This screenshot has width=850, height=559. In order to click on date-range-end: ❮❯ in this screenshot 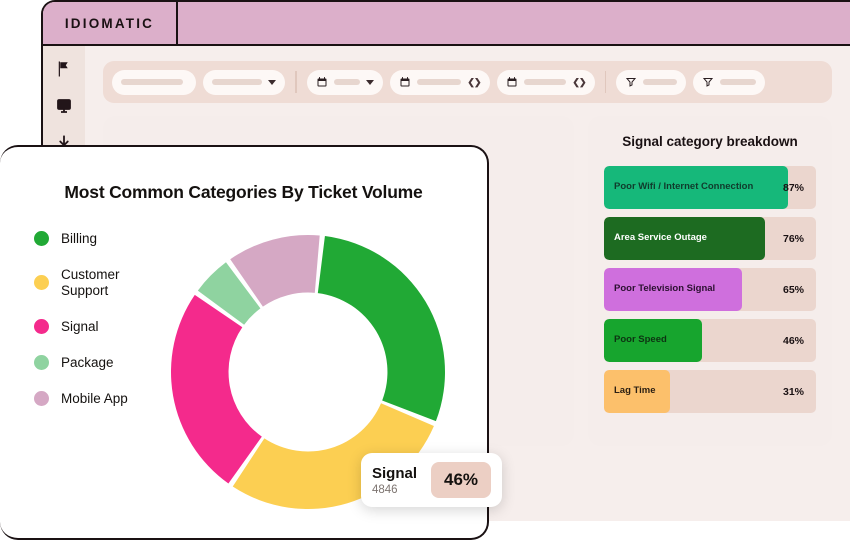, I will do `click(545, 82)`.